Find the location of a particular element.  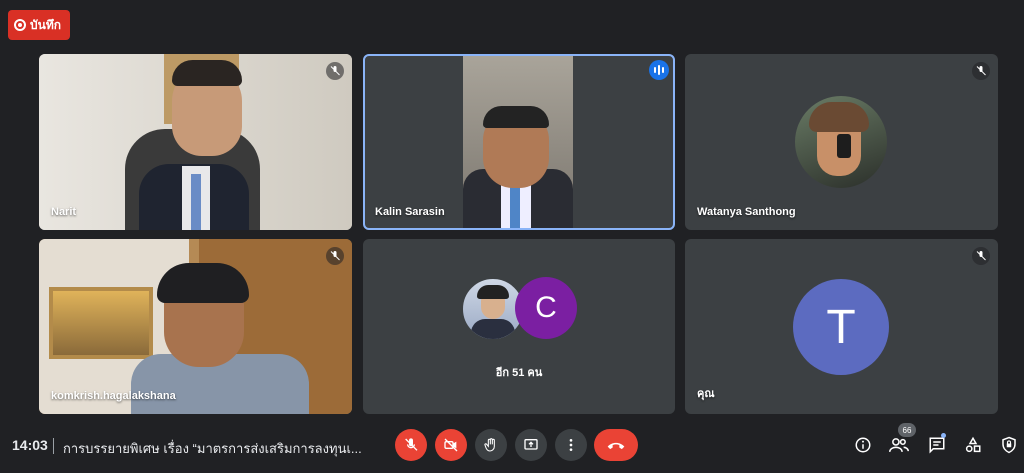

raise-hand-button is located at coordinates (491, 445).